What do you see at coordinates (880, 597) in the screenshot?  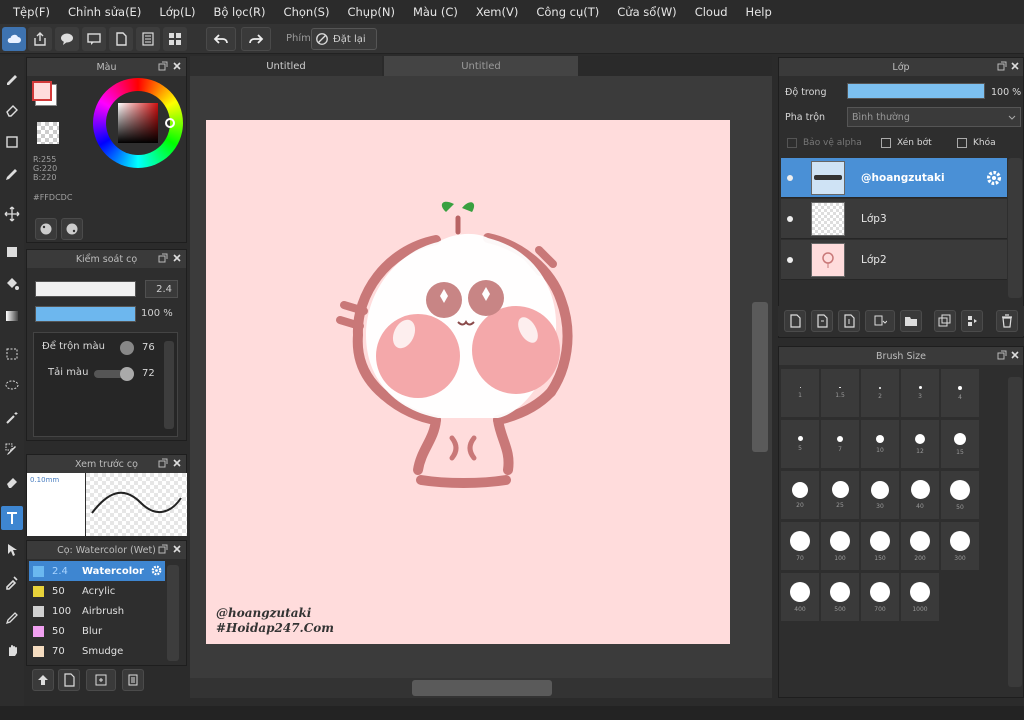 I see `brush-size-cell: 700` at bounding box center [880, 597].